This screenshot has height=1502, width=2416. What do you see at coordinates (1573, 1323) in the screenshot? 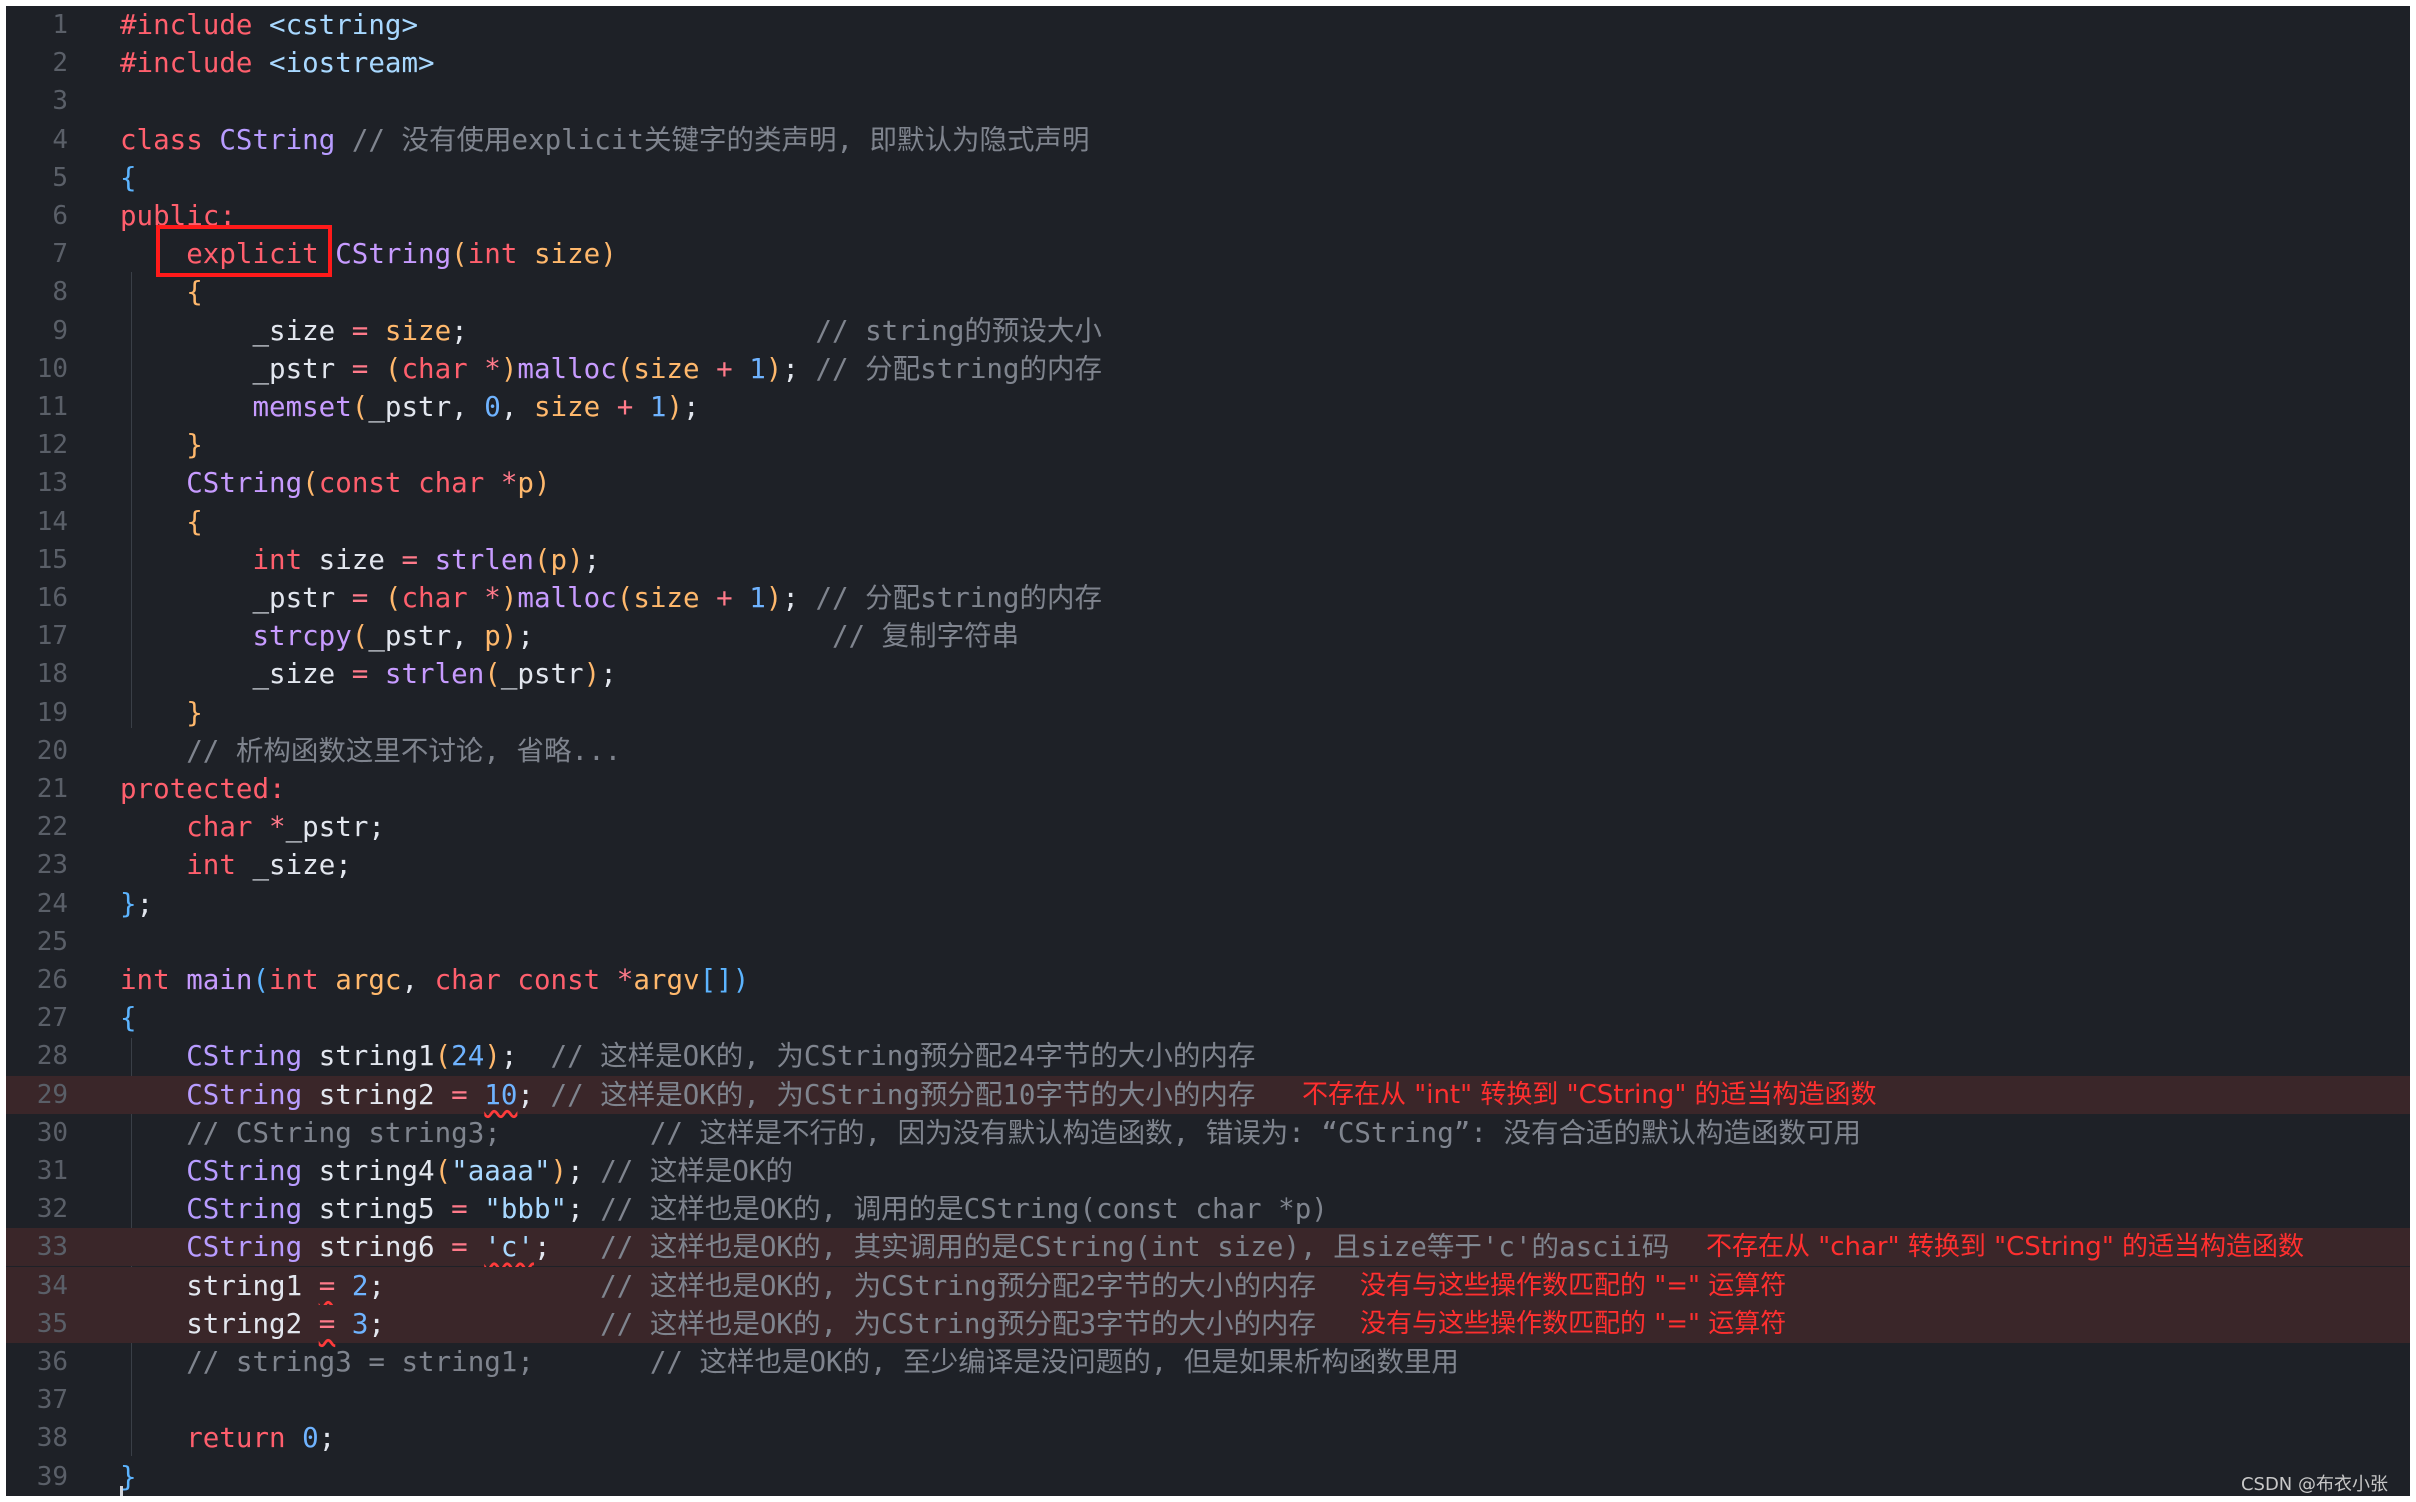
I see `error-message: 没有与这些操作数匹配的 "=" 运算符` at bounding box center [1573, 1323].